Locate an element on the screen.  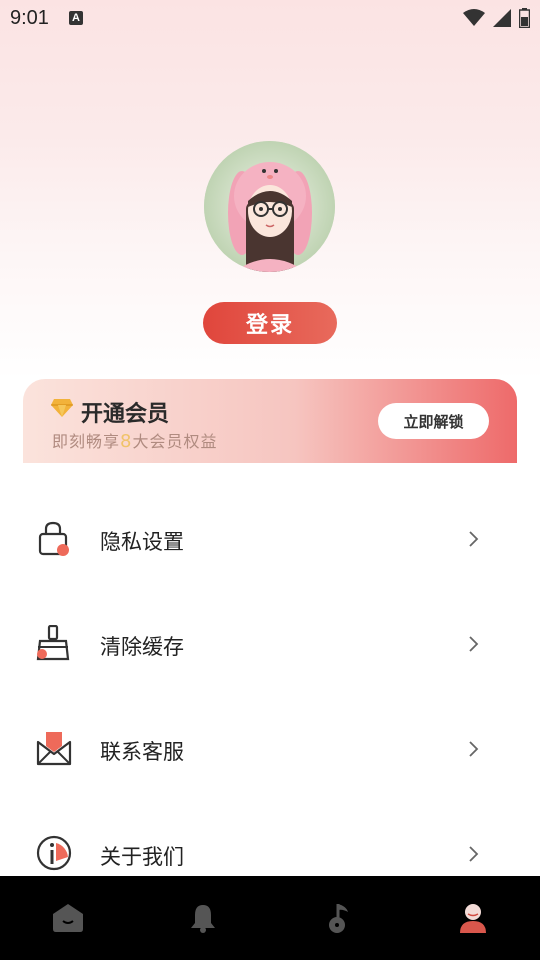
tab-notifications is located at coordinates (202, 918).